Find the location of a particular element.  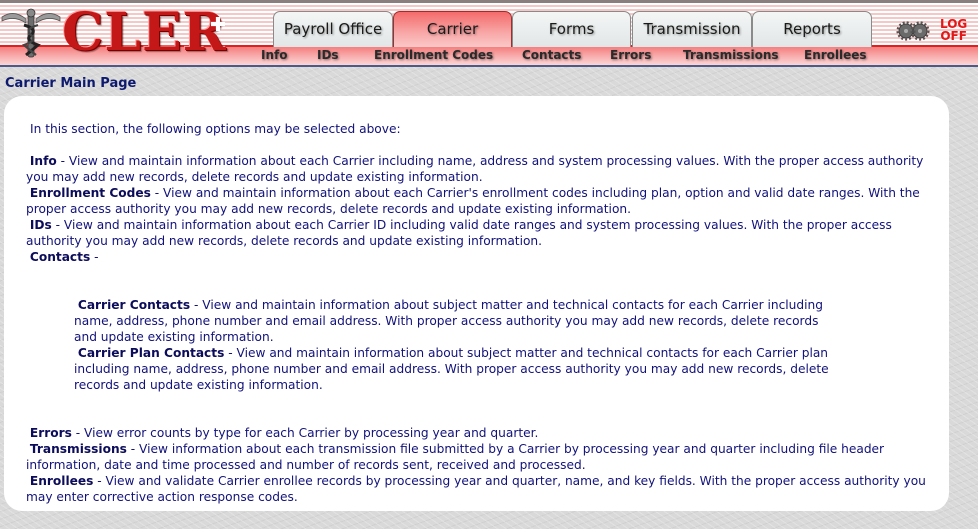

logo-text: CLER is located at coordinates (144, 32).